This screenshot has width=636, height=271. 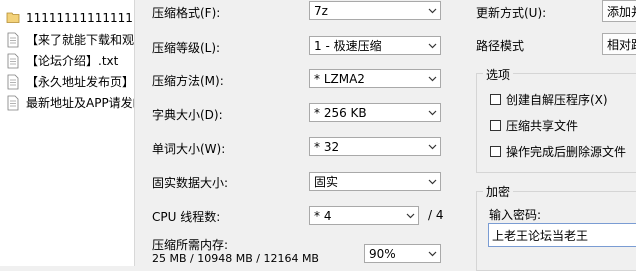 I want to click on file-name: 【来了就能下载和观看, so click(x=80, y=40).